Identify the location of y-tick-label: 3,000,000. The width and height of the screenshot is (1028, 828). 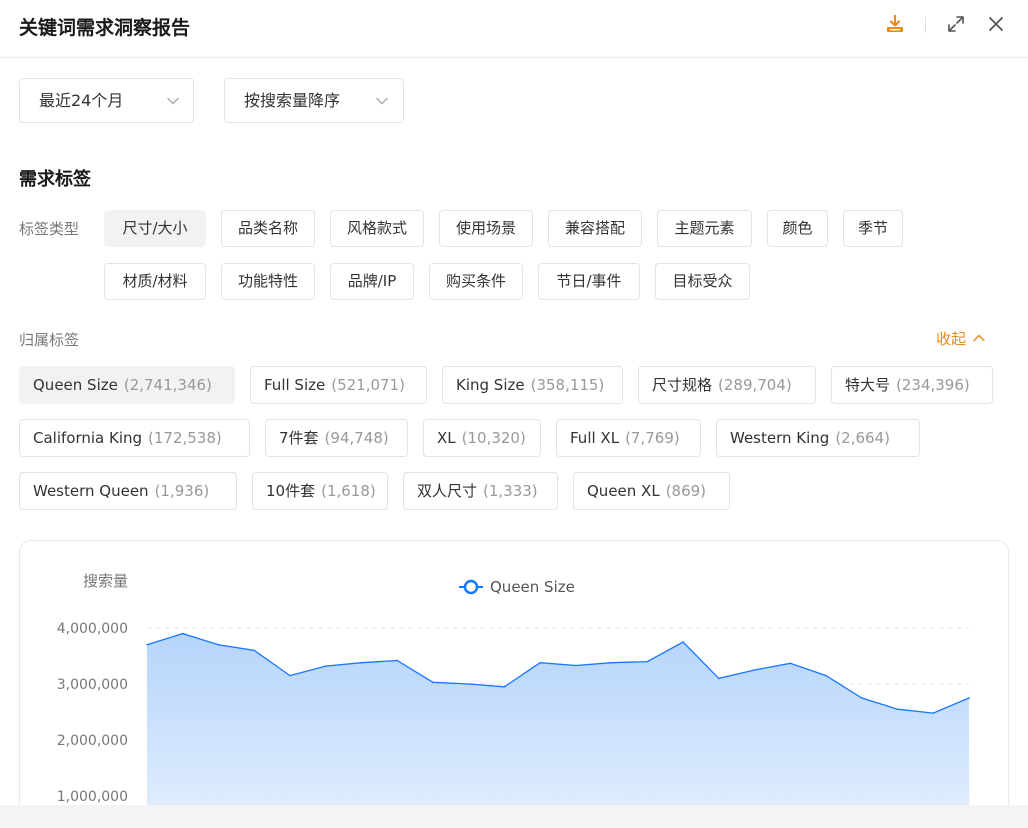
(92, 685).